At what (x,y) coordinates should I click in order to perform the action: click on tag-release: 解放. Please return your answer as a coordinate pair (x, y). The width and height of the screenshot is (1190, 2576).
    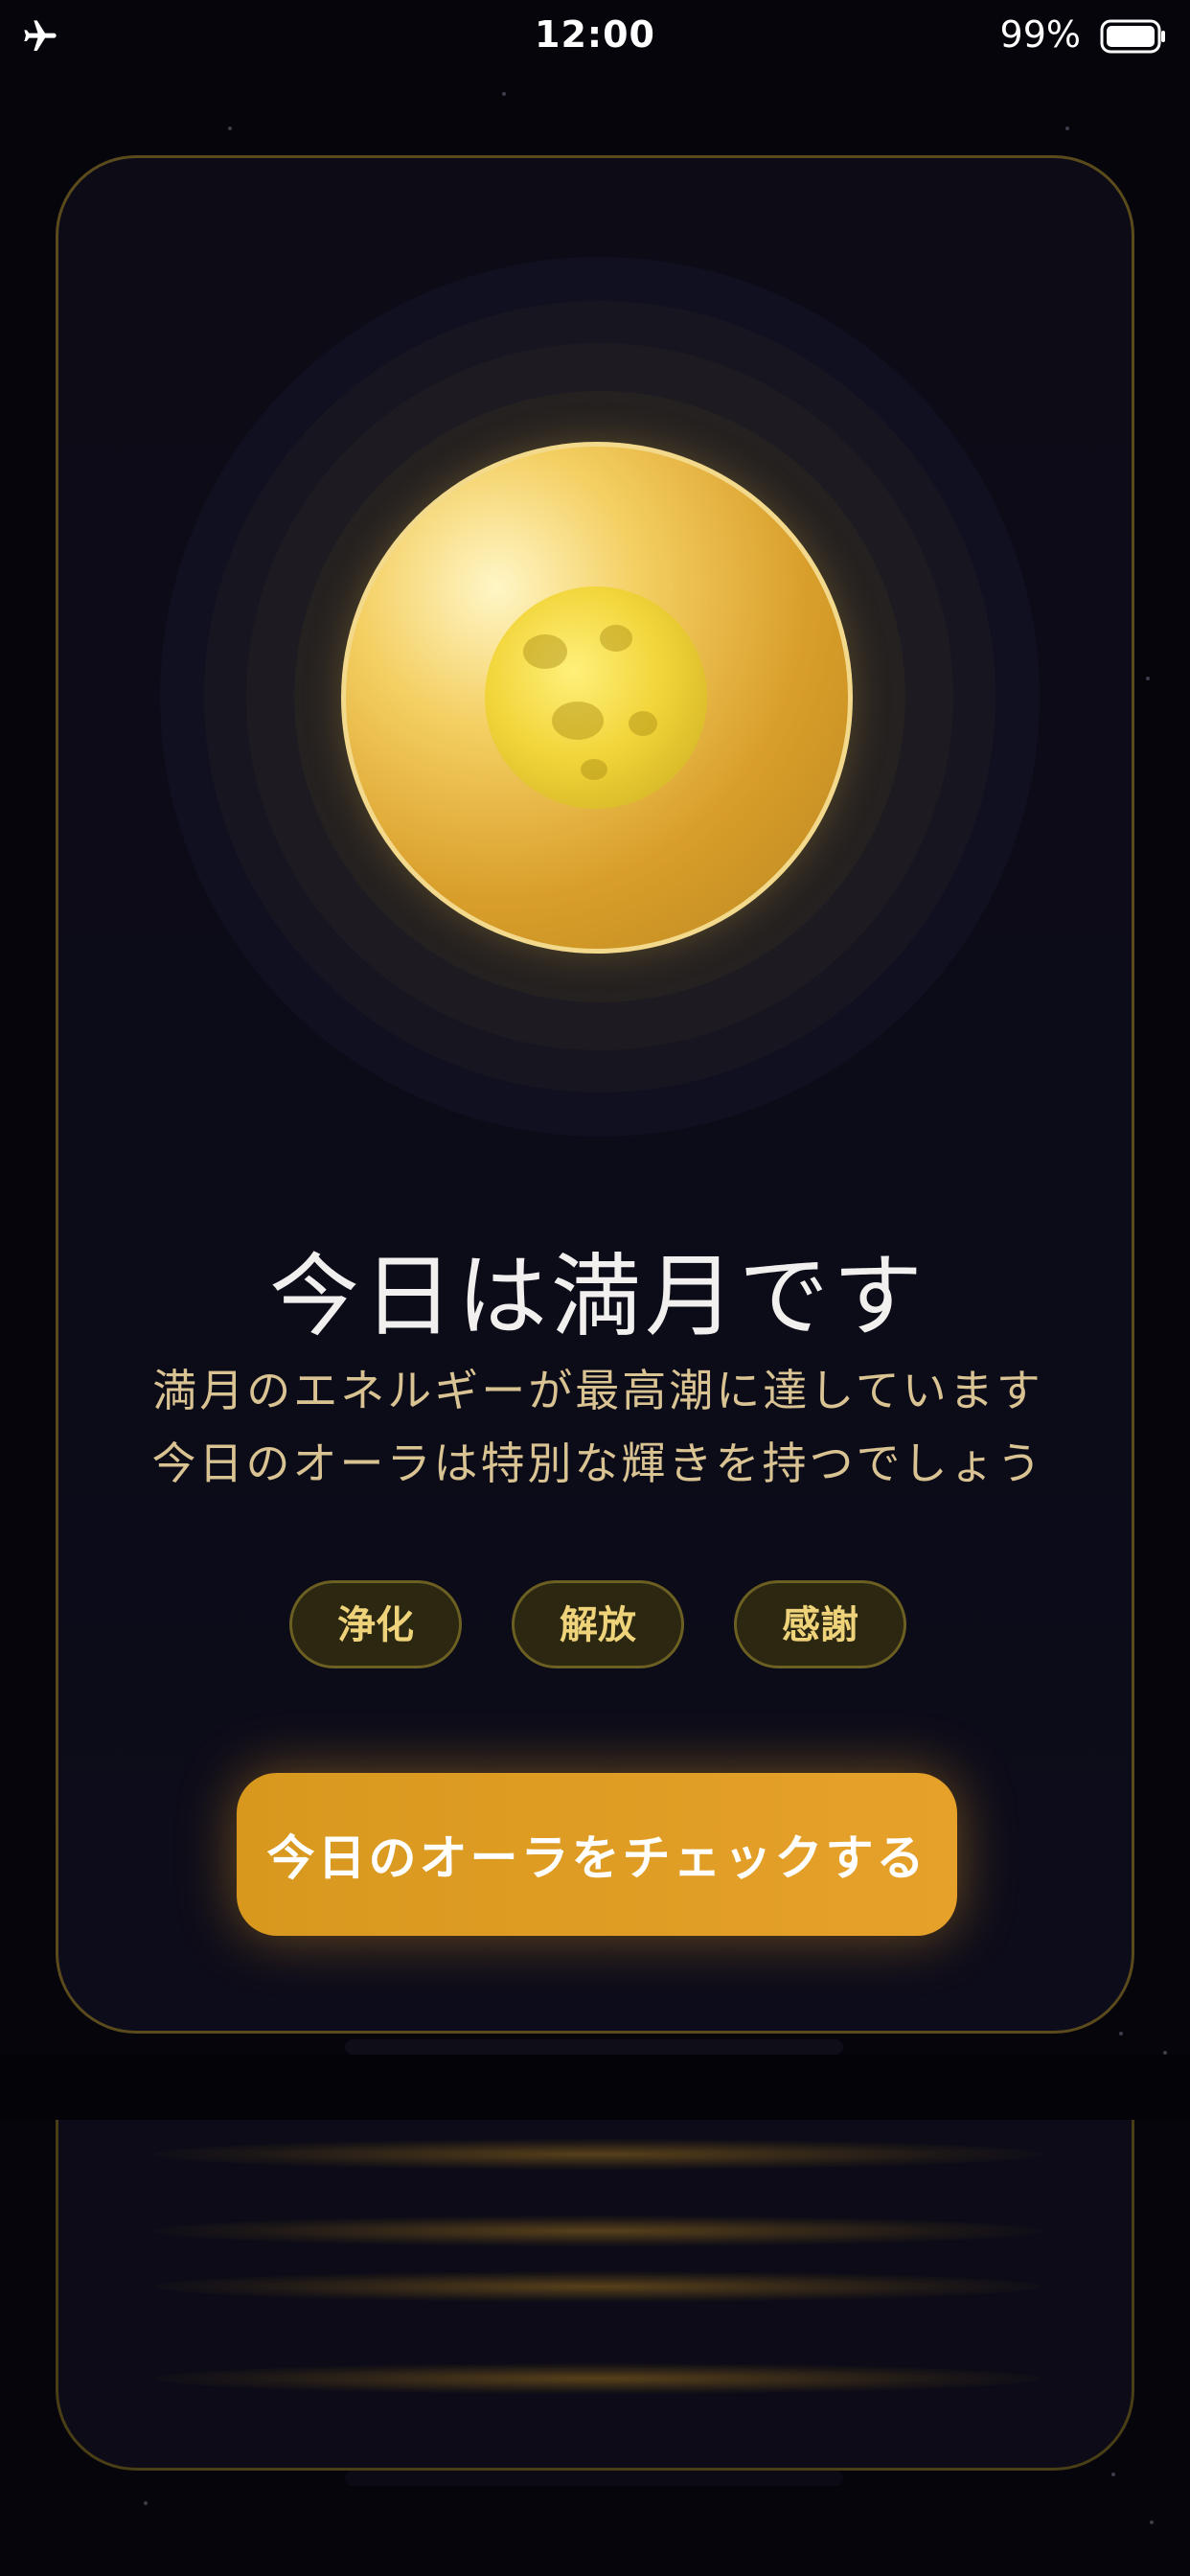
    Looking at the image, I should click on (598, 1624).